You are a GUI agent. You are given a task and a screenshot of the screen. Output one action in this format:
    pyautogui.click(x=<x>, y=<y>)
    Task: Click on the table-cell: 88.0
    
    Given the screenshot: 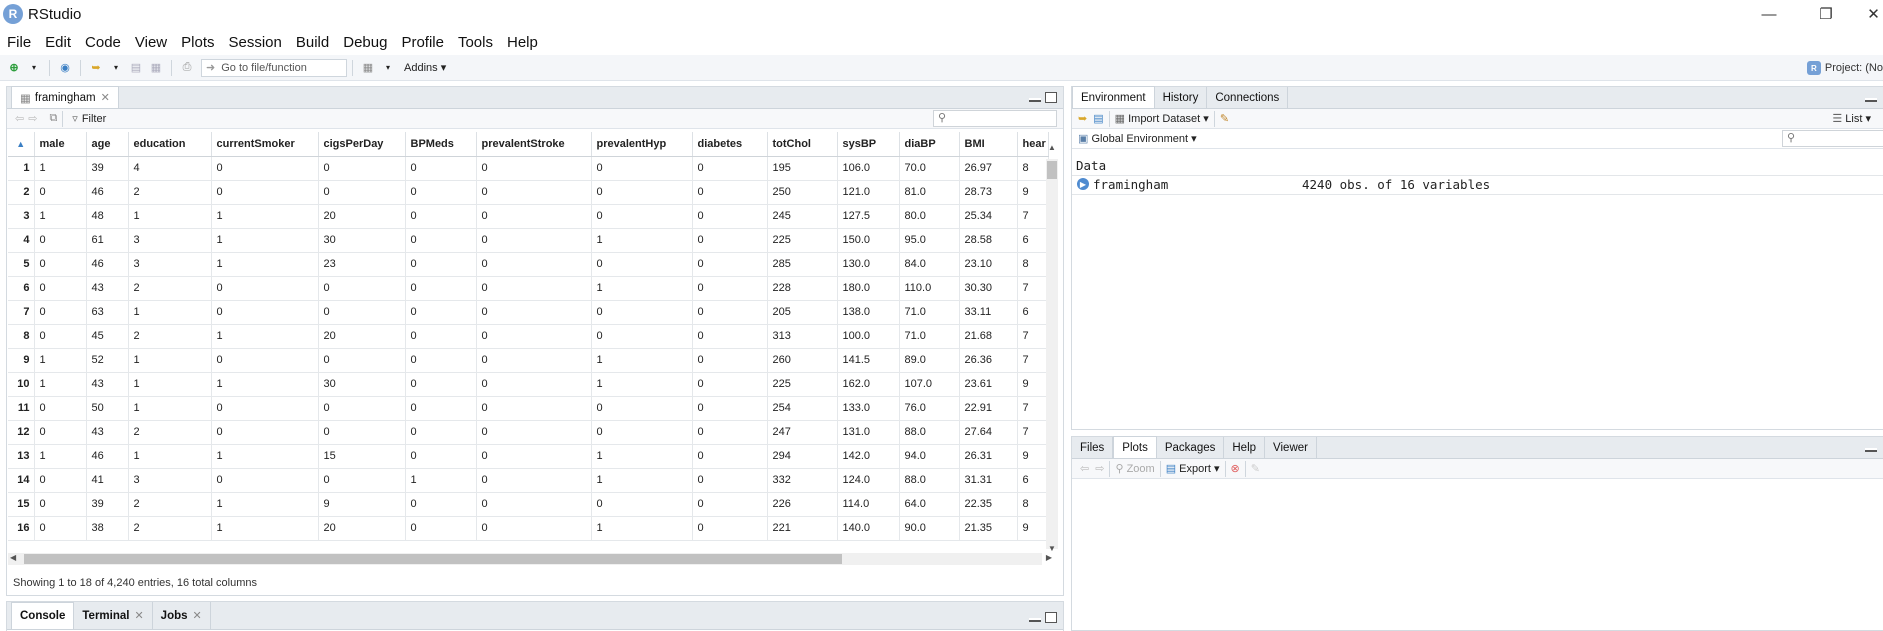 What is the action you would take?
    pyautogui.click(x=929, y=432)
    